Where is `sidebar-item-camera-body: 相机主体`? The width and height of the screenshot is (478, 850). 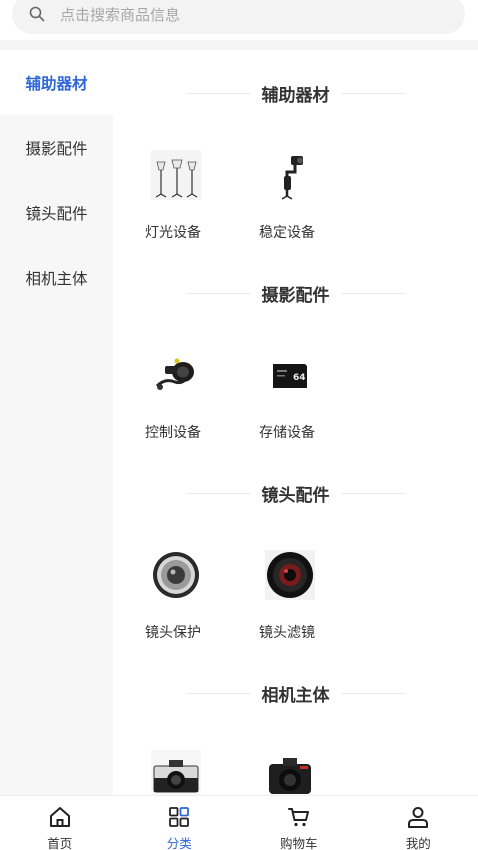 sidebar-item-camera-body: 相机主体 is located at coordinates (56, 277).